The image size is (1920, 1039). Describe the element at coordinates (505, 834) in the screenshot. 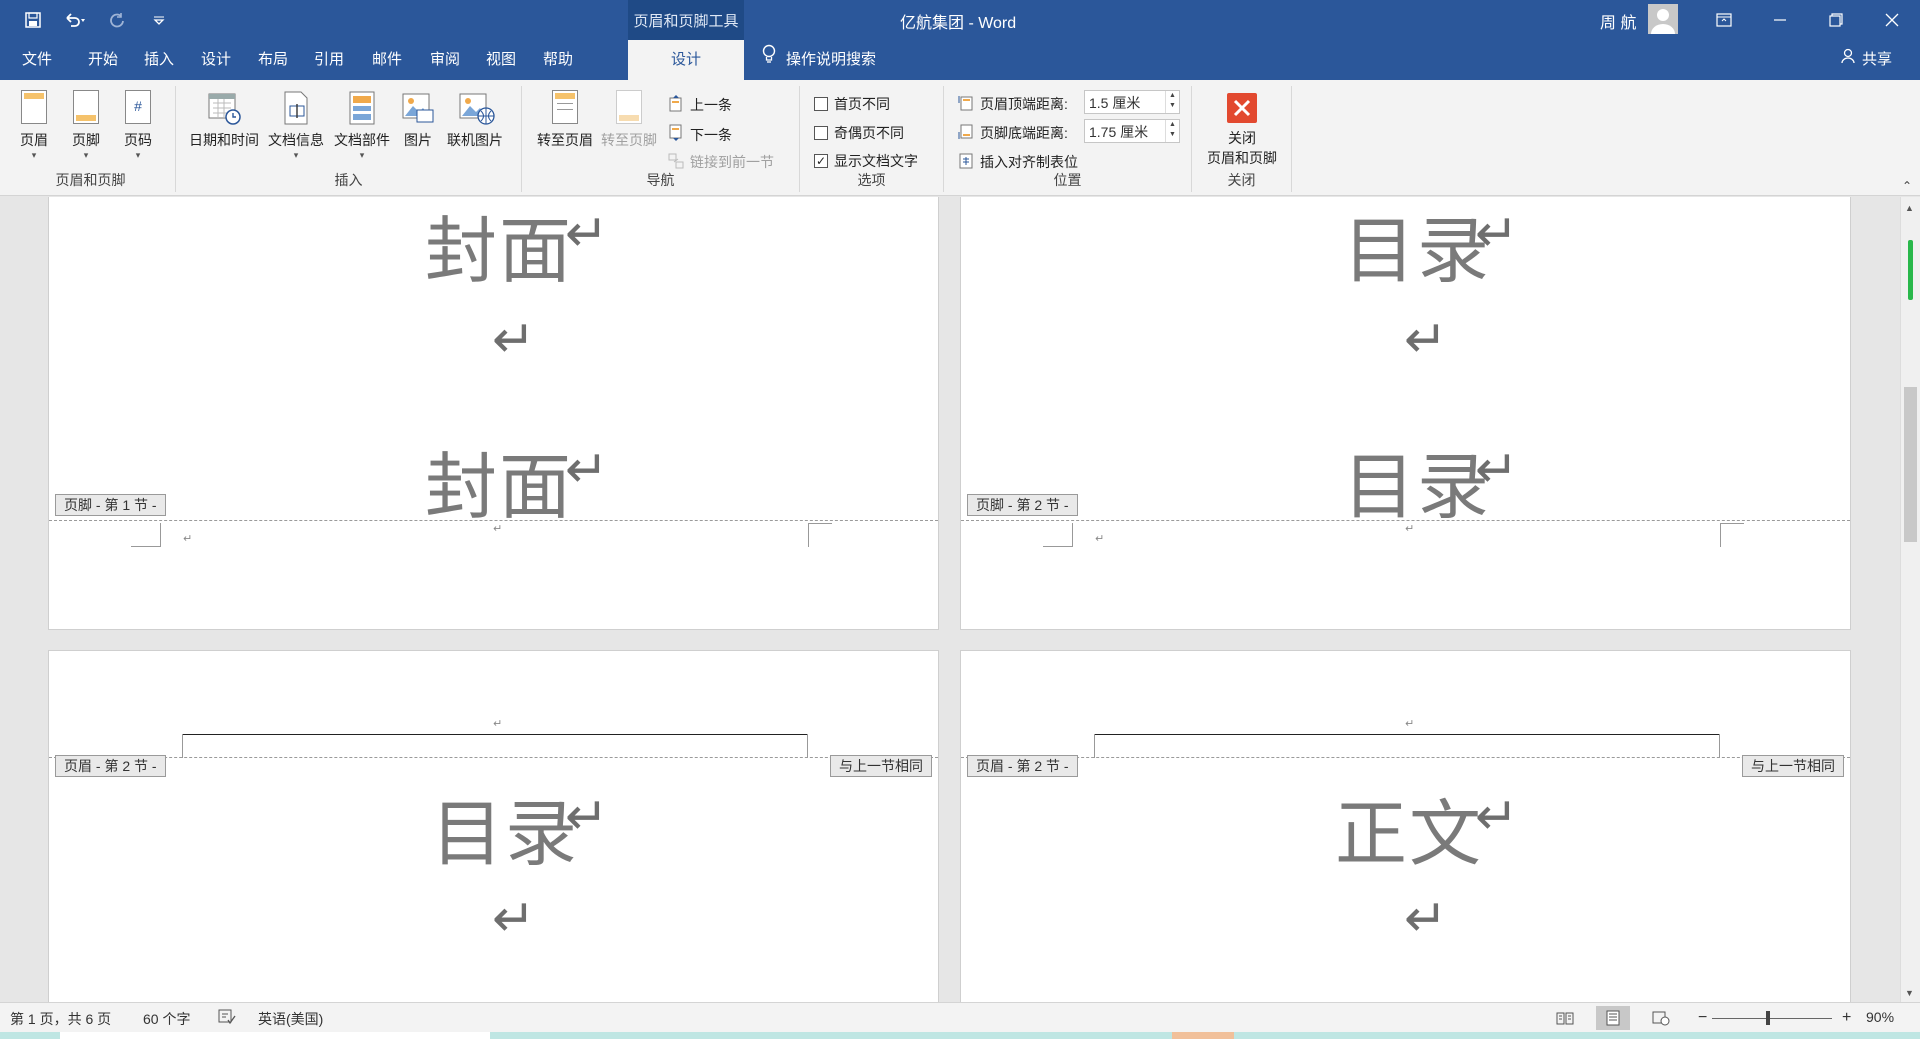

I see `page-heading: 目录` at that location.